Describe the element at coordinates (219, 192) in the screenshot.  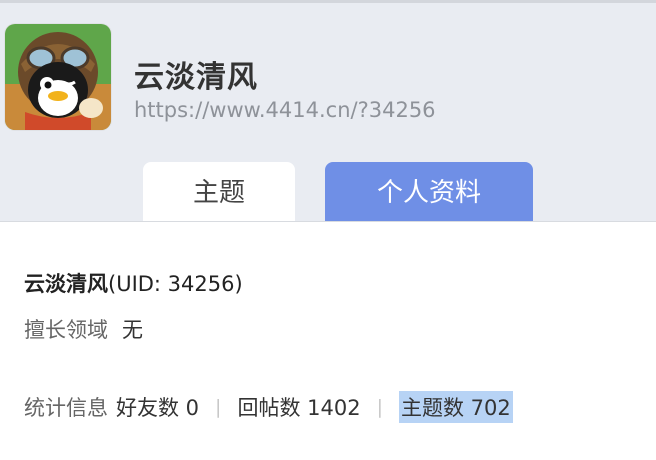
I see `tab-topics: 主题` at that location.